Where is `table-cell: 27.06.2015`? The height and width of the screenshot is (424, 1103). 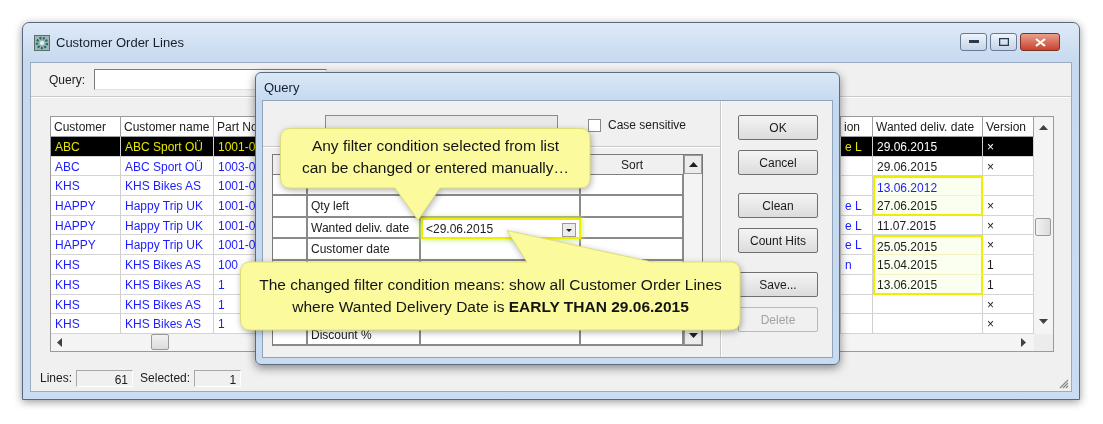 table-cell: 27.06.2015 is located at coordinates (928, 206).